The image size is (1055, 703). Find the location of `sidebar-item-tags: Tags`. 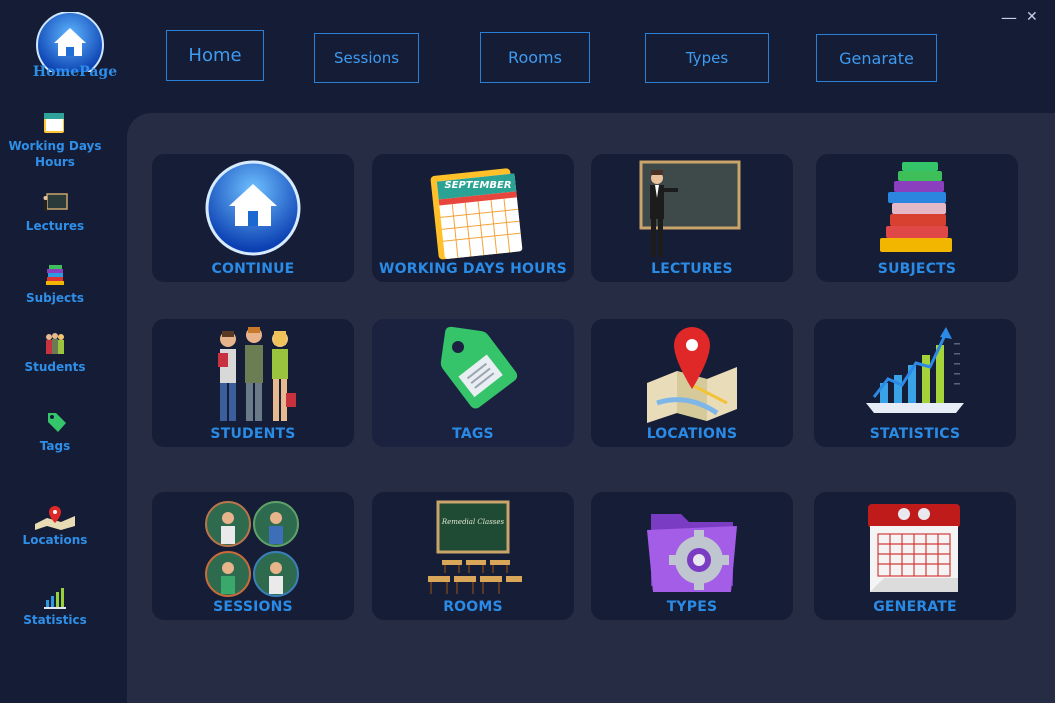

sidebar-item-tags: Tags is located at coordinates (55, 432).